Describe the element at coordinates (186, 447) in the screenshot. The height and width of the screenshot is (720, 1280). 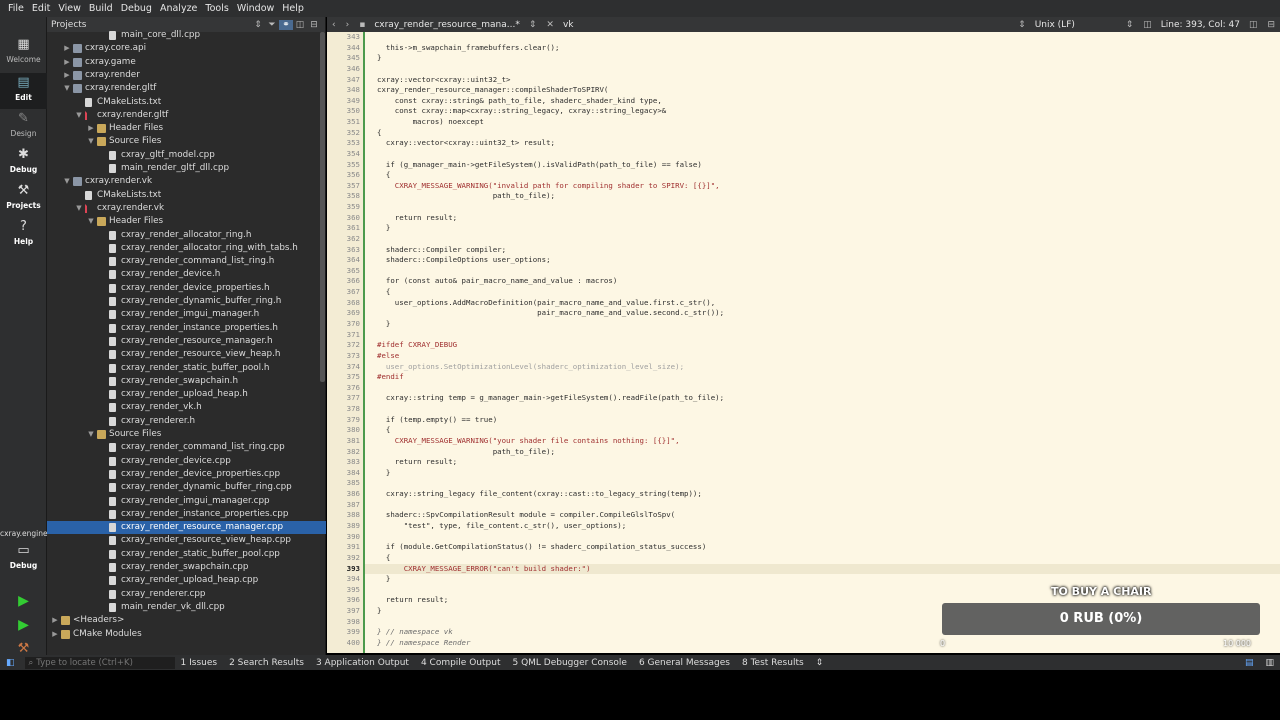
I see `tree-item: cxray_render_command_list_ring.cpp` at that location.